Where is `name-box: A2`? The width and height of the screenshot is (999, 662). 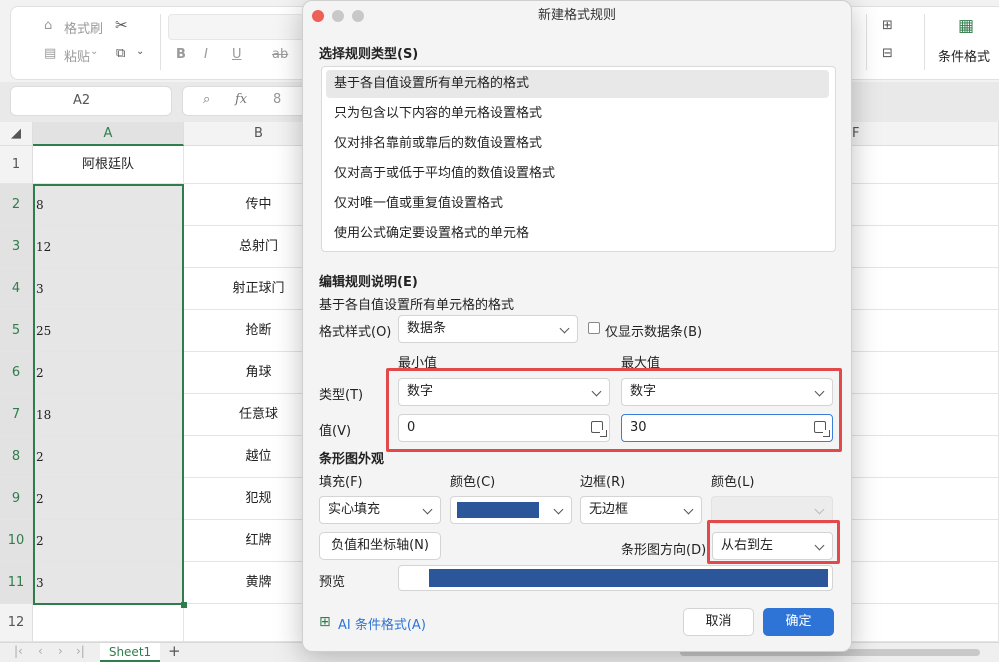
name-box: A2 is located at coordinates (91, 101).